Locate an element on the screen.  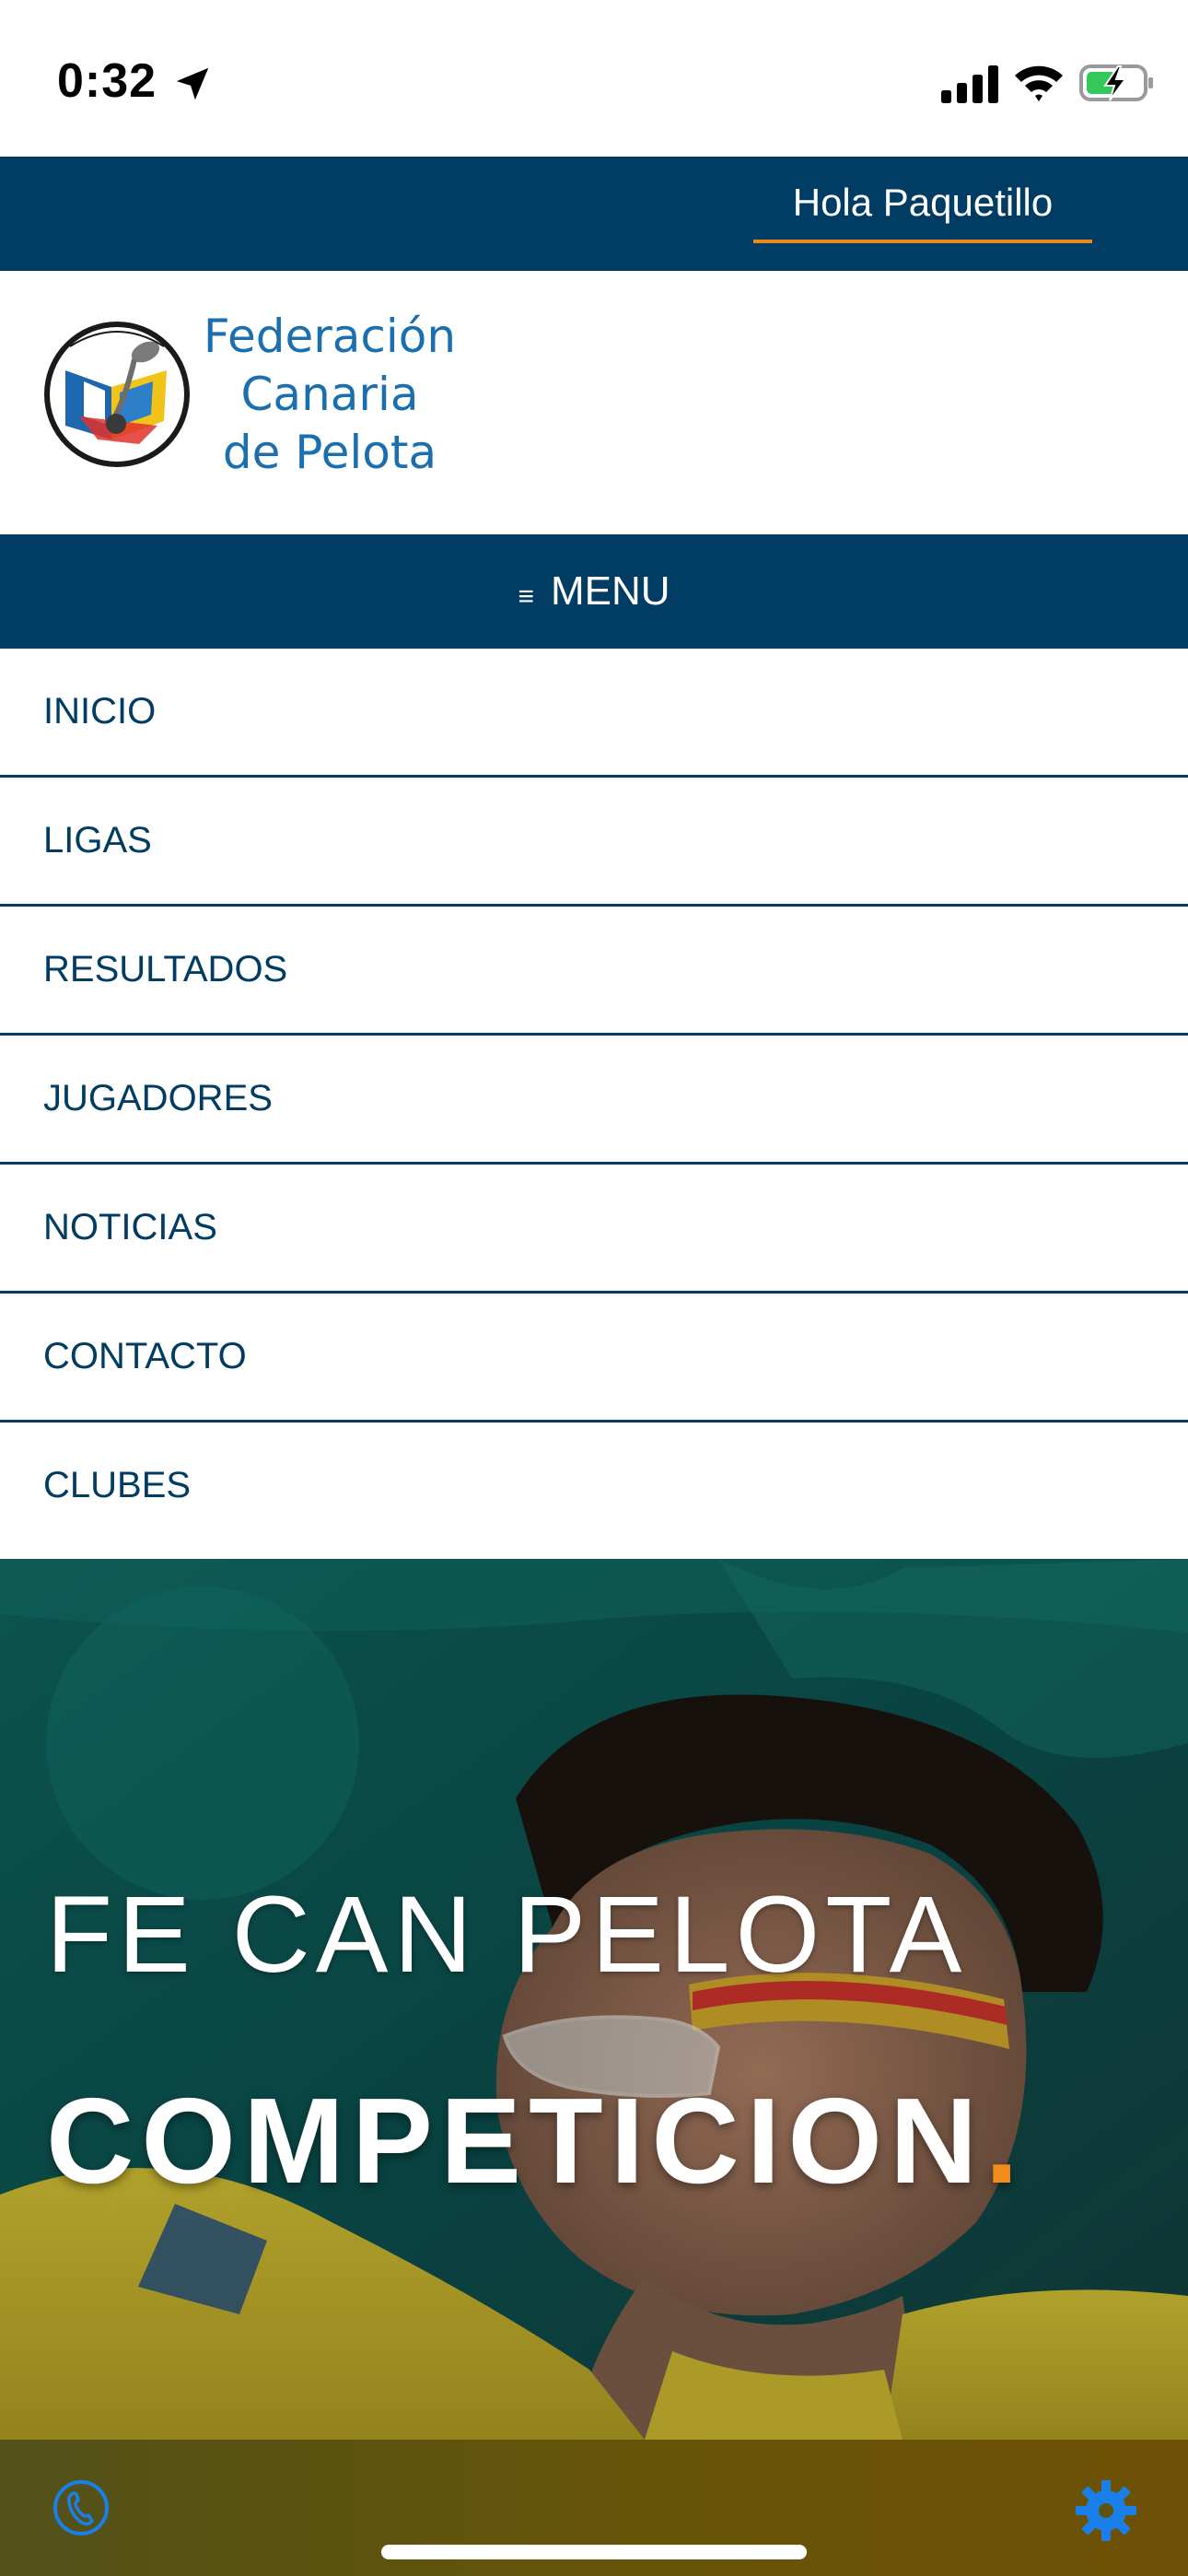
battery-charging-icon is located at coordinates (1116, 82).